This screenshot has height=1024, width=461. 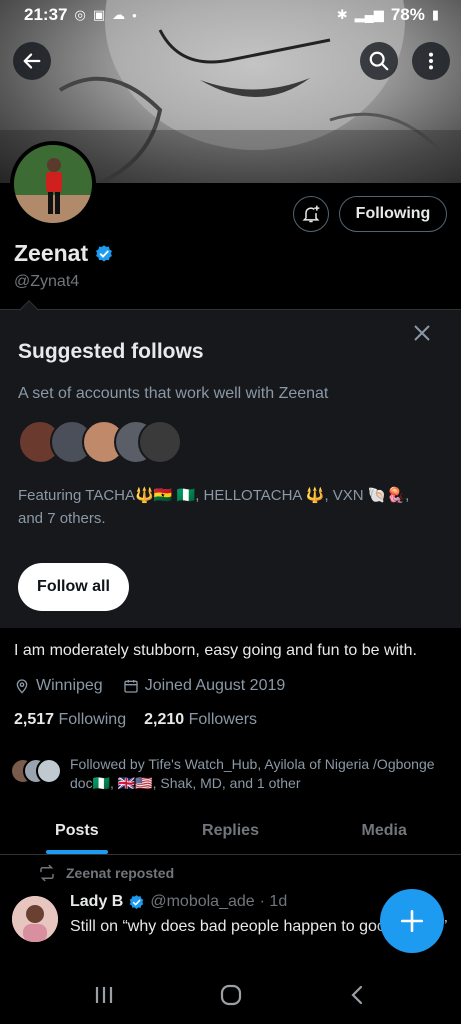 I want to click on system-nav-bar, so click(x=230, y=995).